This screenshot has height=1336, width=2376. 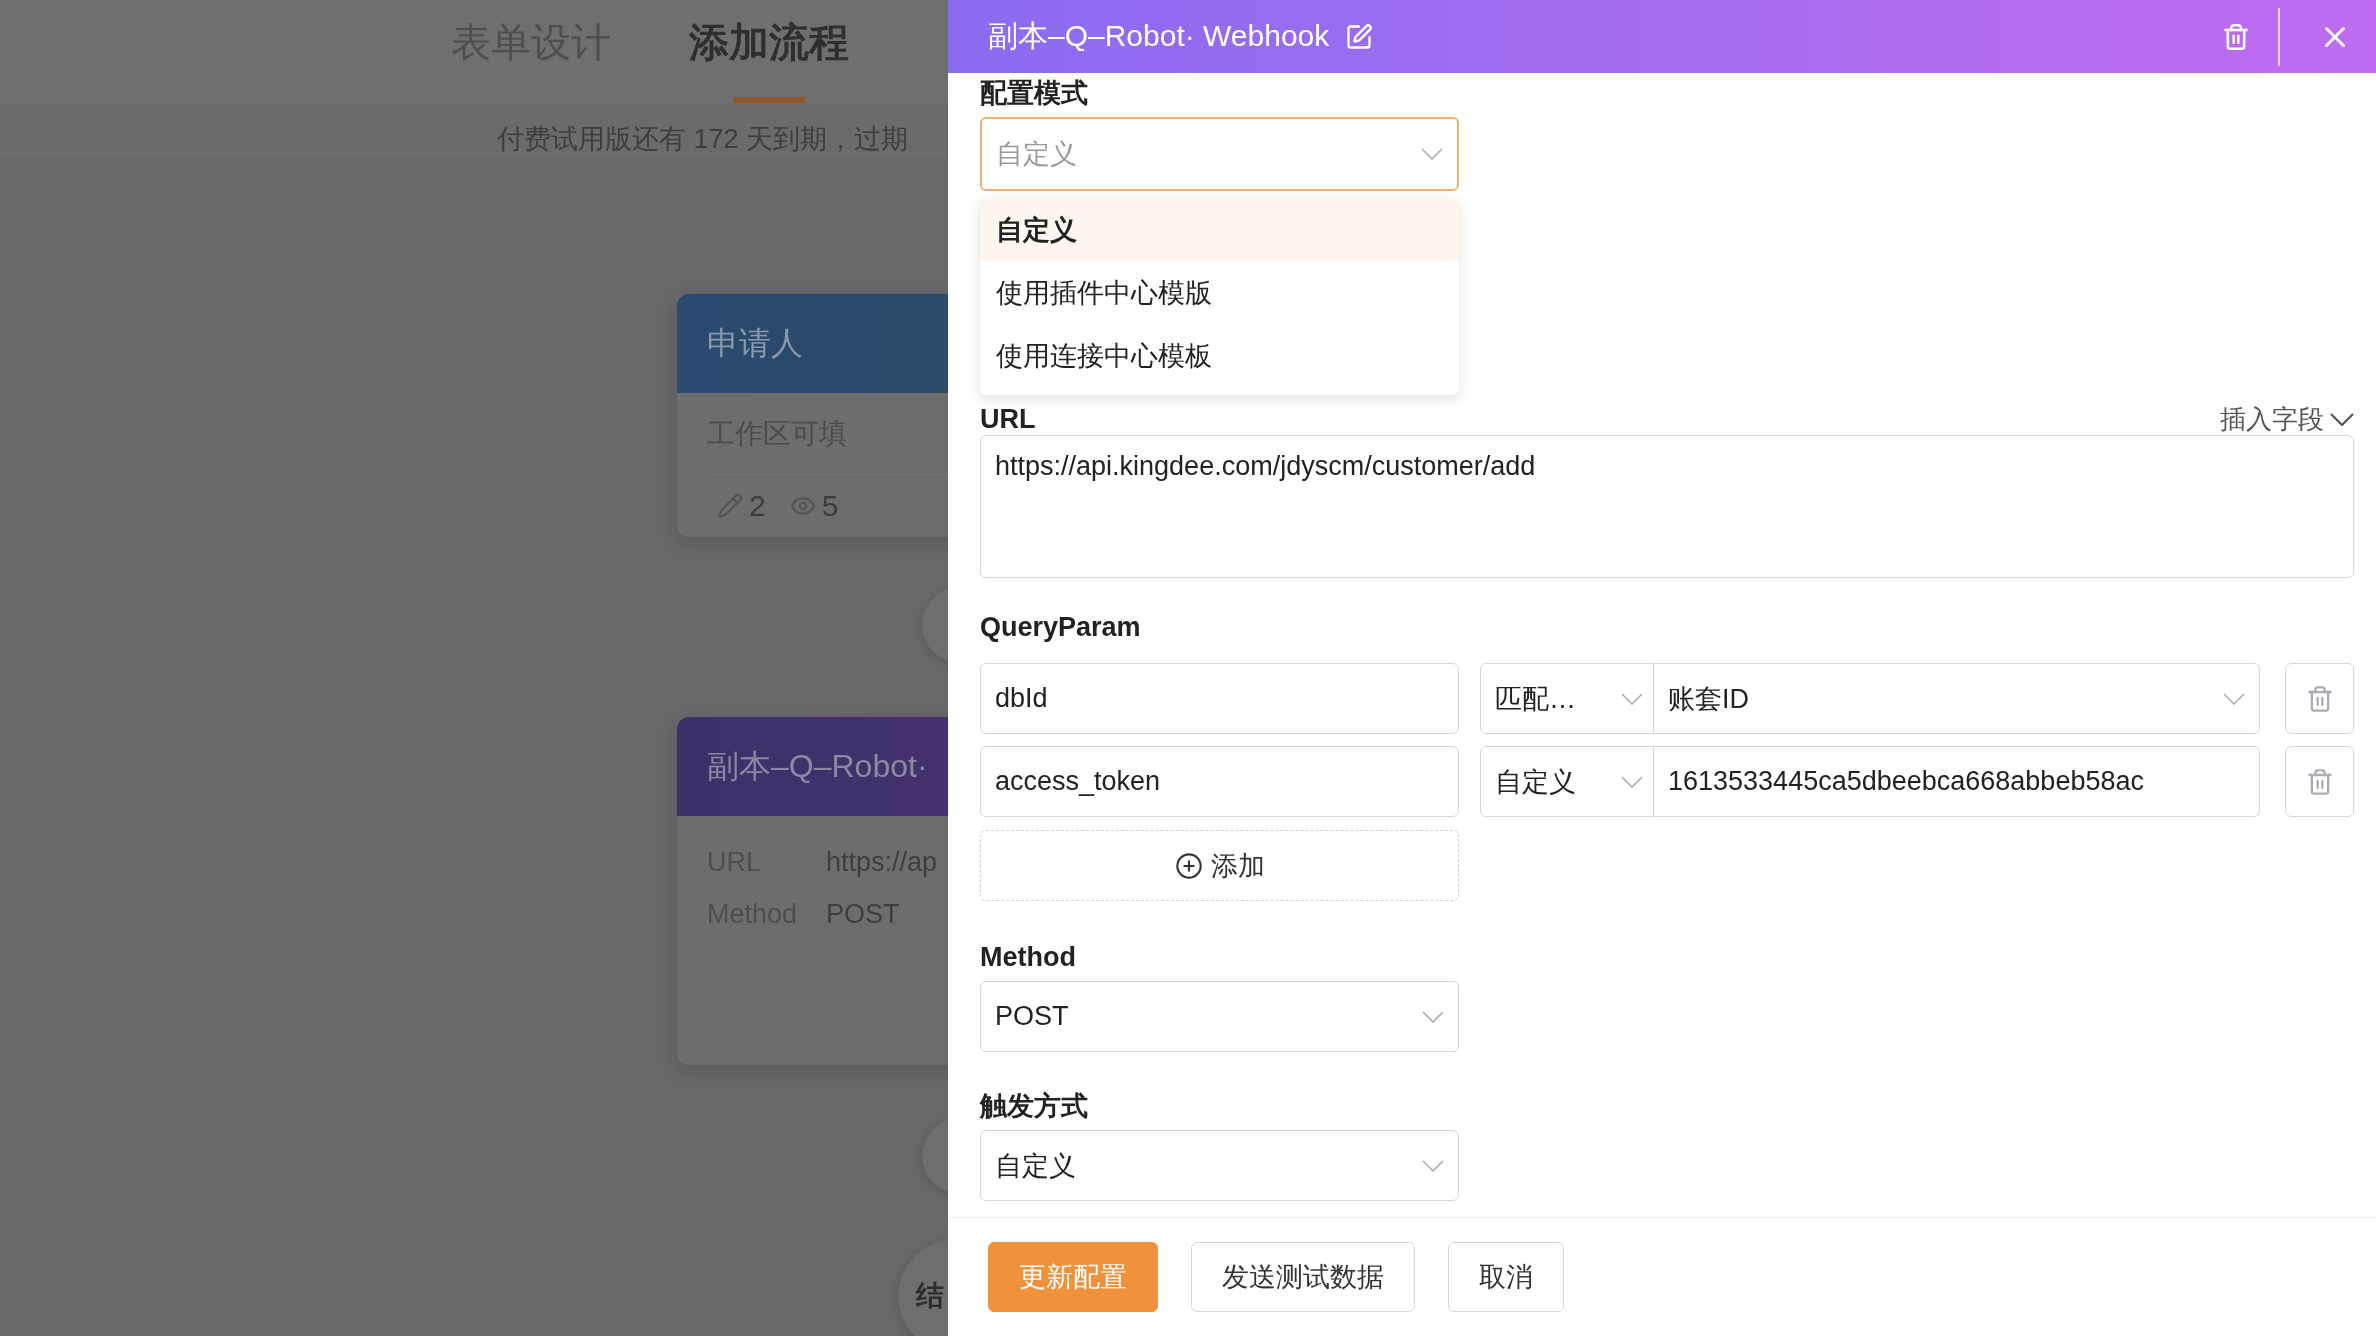 What do you see at coordinates (1567, 781) in the screenshot?
I see `mode-select: 自定义` at bounding box center [1567, 781].